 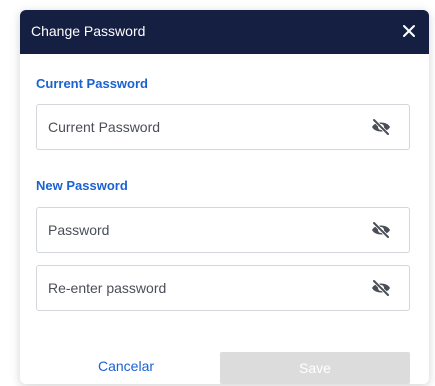 I want to click on dialog-title: Change Password, so click(x=88, y=31).